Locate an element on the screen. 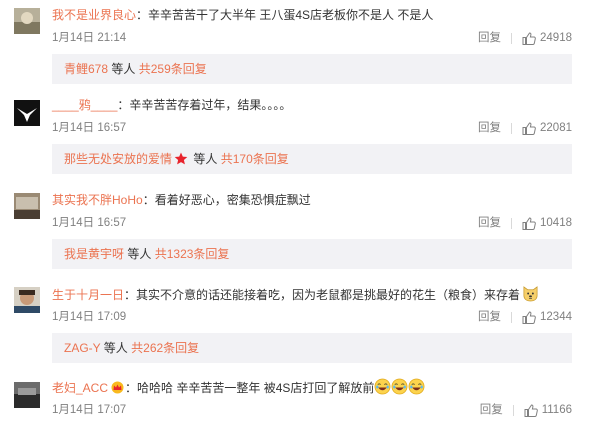 This screenshot has height=422, width=591. crown-badge-icon is located at coordinates (117, 387).